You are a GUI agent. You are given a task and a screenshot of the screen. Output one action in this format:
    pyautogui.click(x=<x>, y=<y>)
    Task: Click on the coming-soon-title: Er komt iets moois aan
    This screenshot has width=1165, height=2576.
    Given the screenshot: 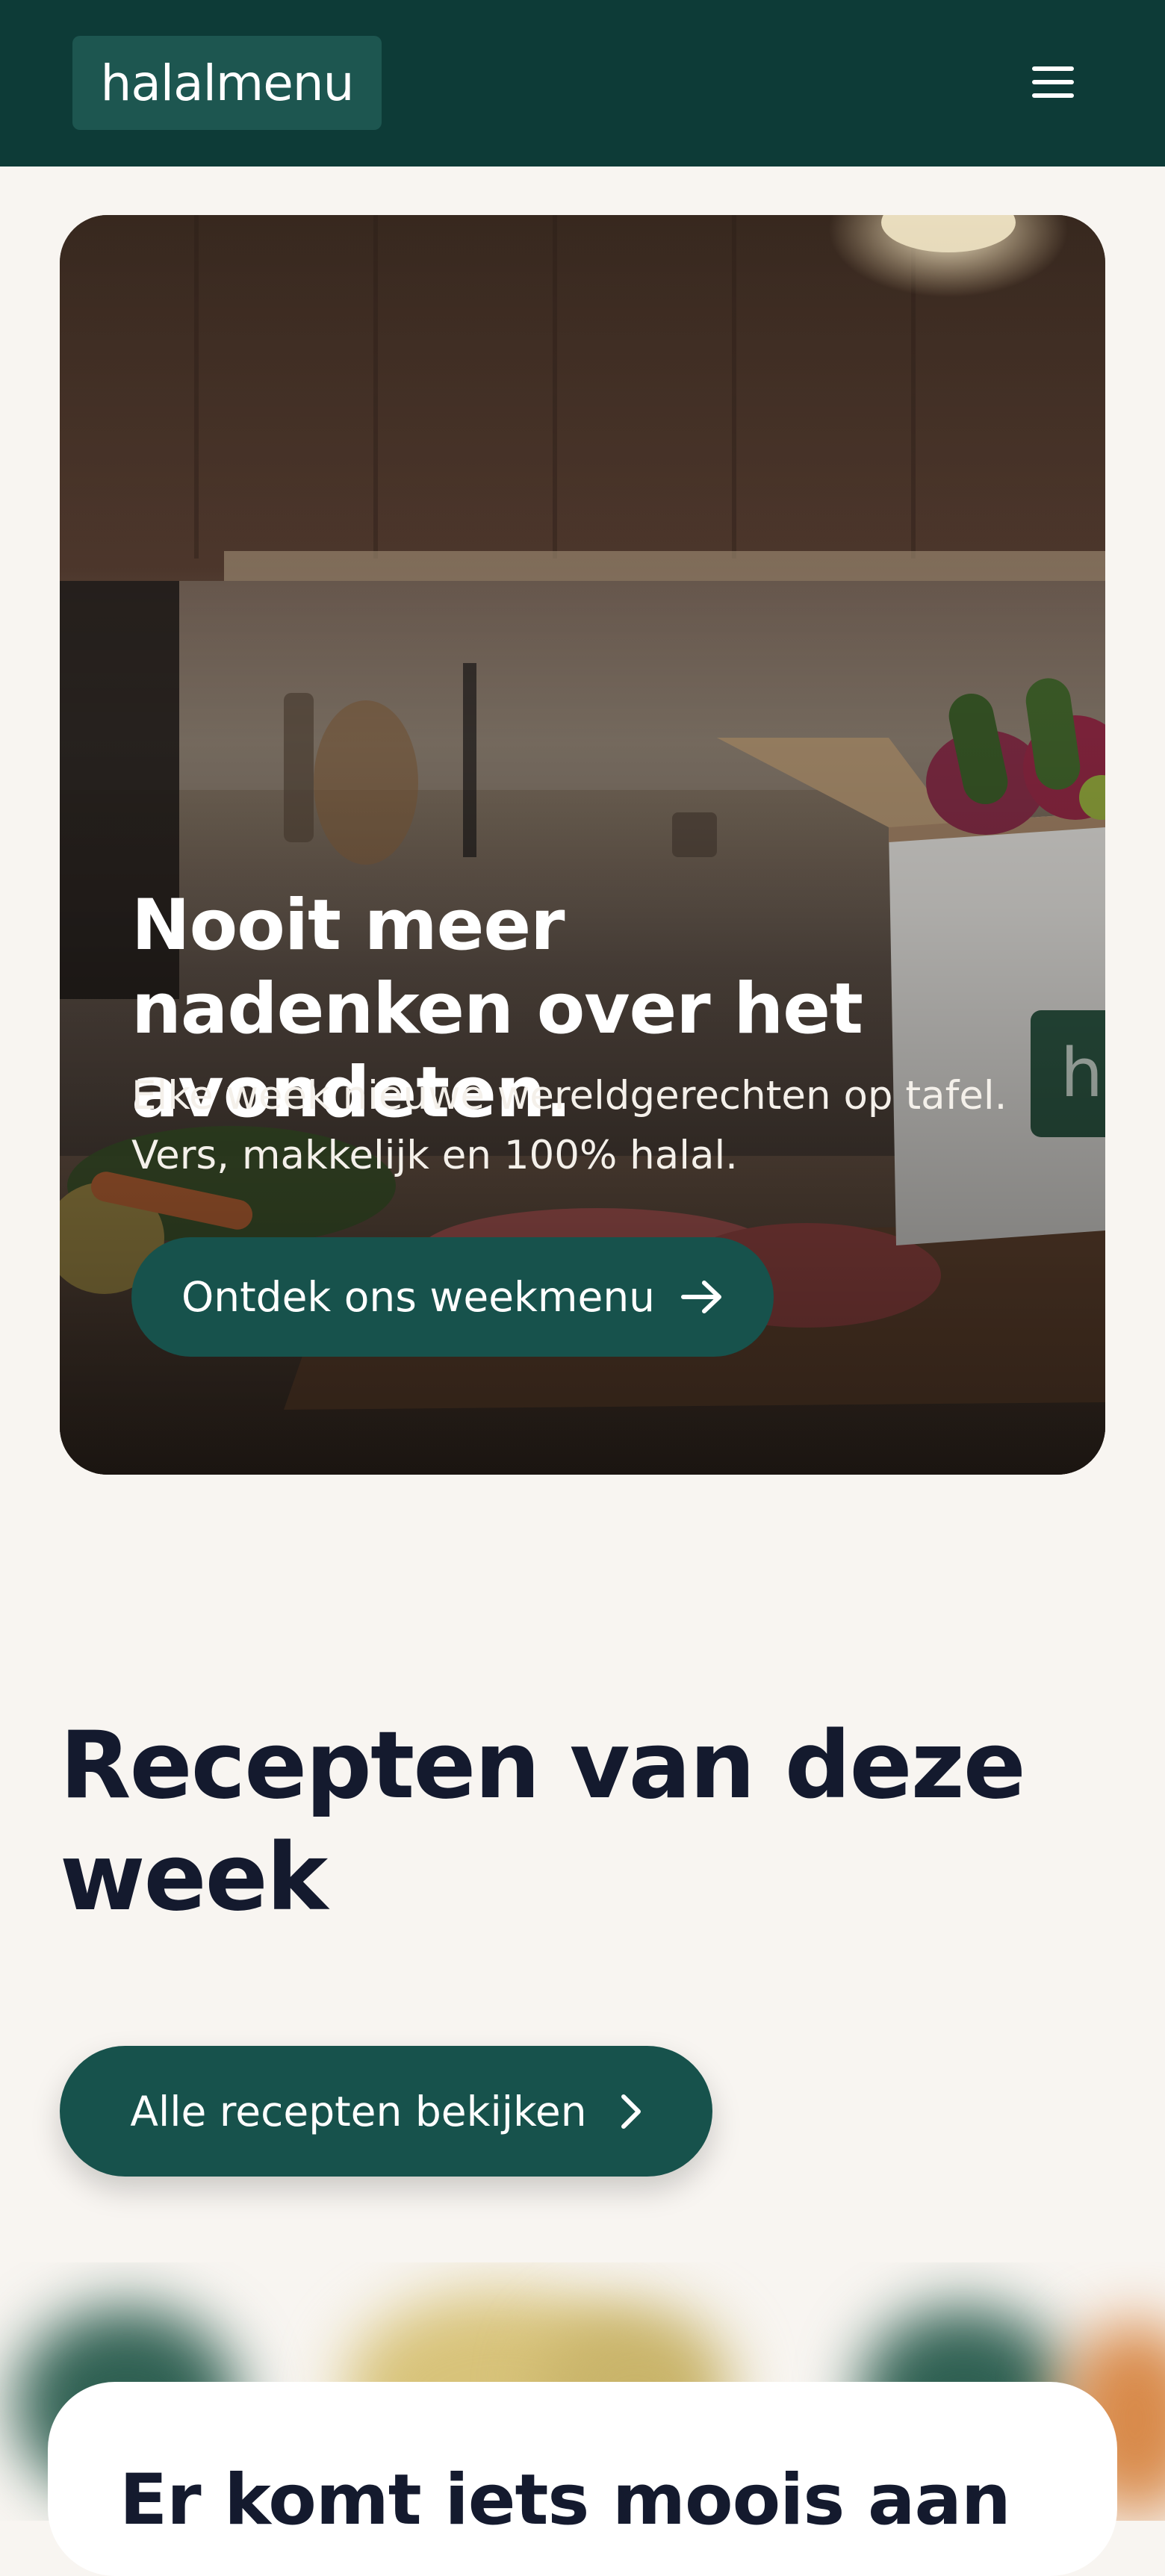 What is the action you would take?
    pyautogui.click(x=565, y=2500)
    